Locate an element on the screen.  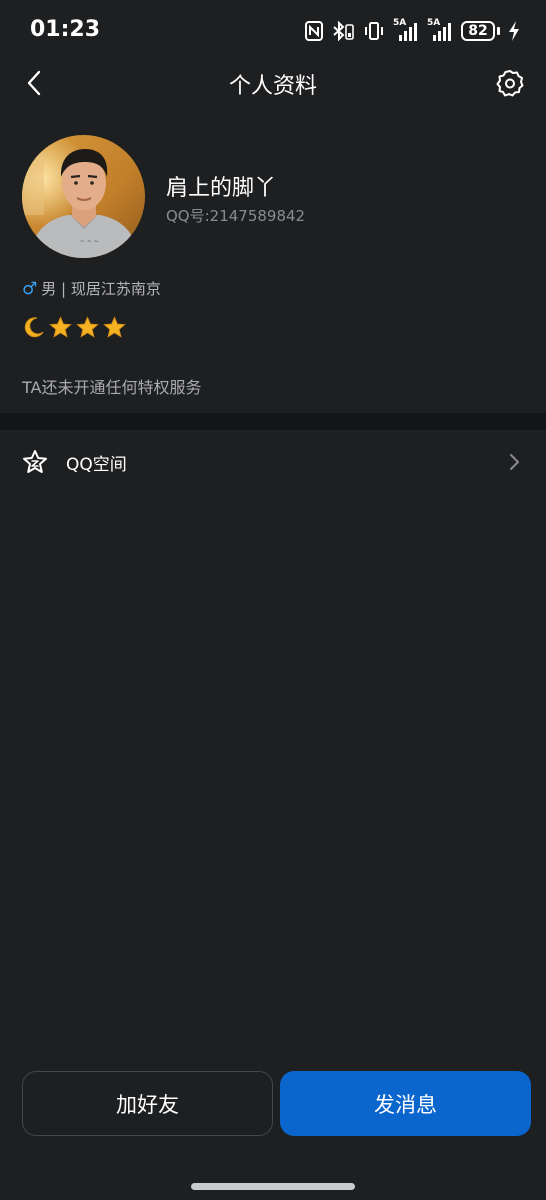
add-friend-button: 加好友 is located at coordinates (147, 1103).